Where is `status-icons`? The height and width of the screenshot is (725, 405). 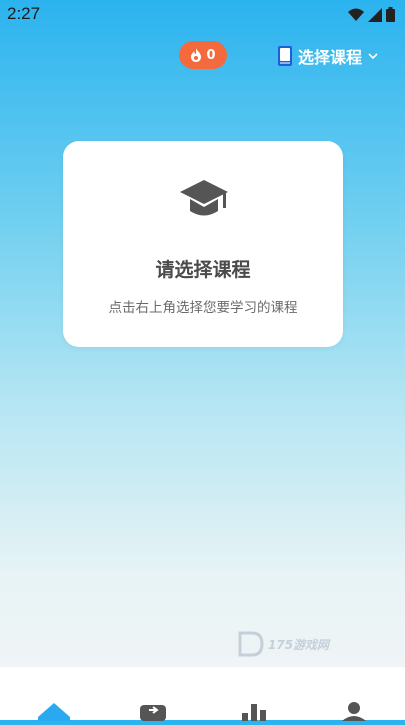 status-icons is located at coordinates (371, 14).